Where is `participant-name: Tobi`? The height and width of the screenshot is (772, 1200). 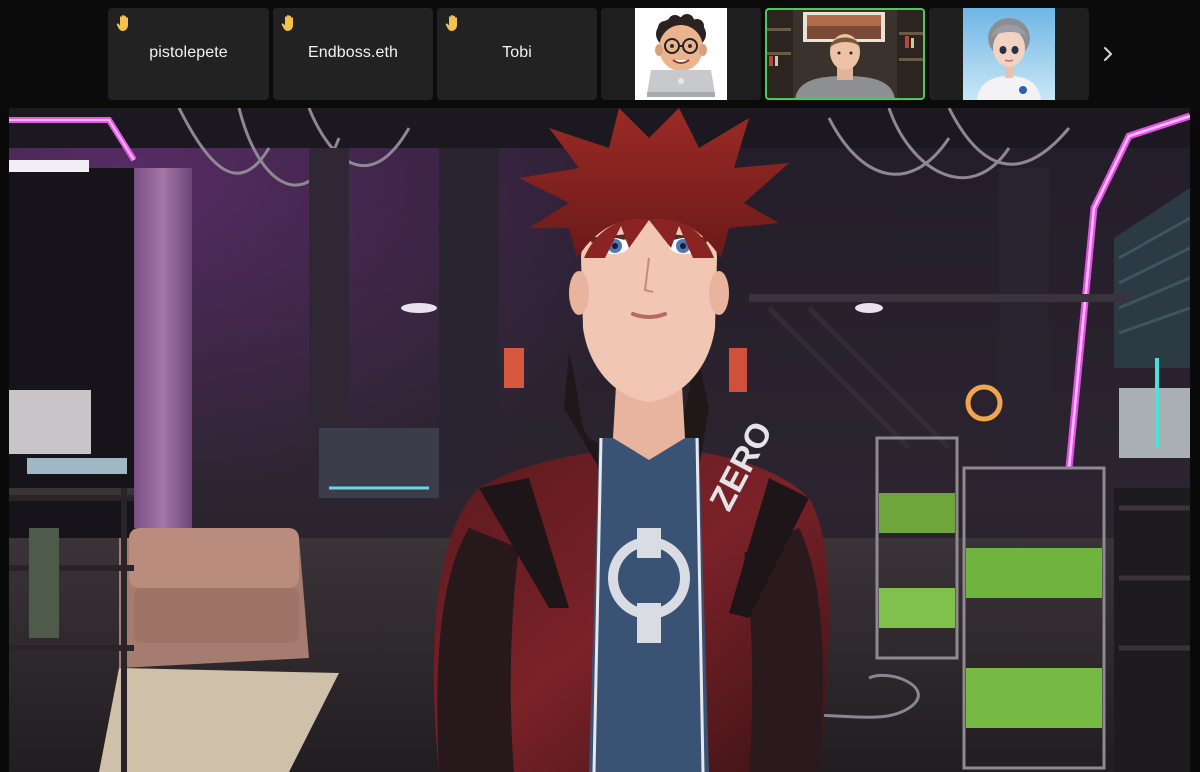
participant-name: Tobi is located at coordinates (517, 52).